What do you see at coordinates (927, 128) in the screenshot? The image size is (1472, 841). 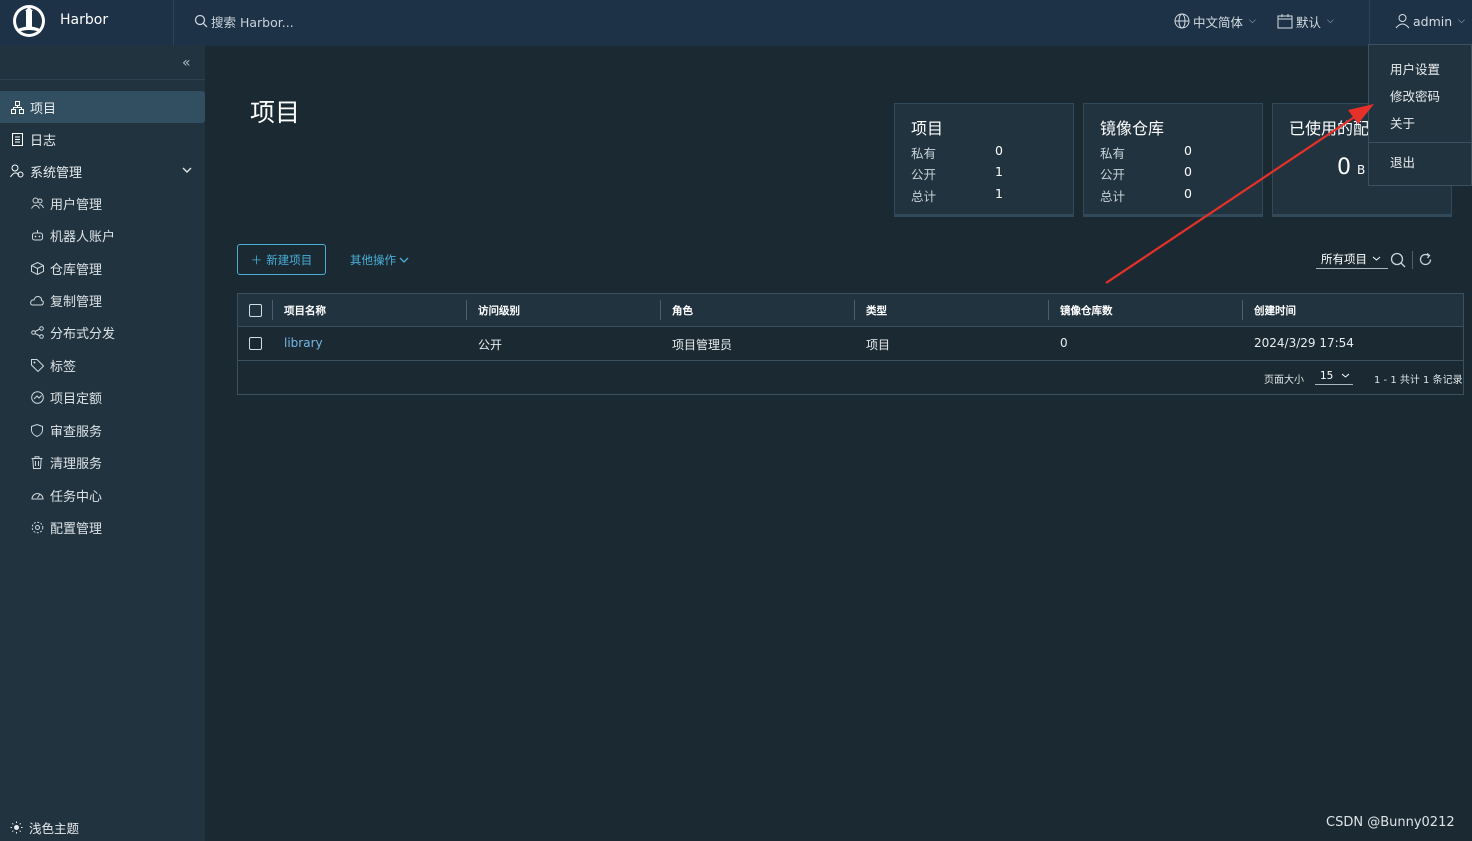 I see `card-title: 项目` at bounding box center [927, 128].